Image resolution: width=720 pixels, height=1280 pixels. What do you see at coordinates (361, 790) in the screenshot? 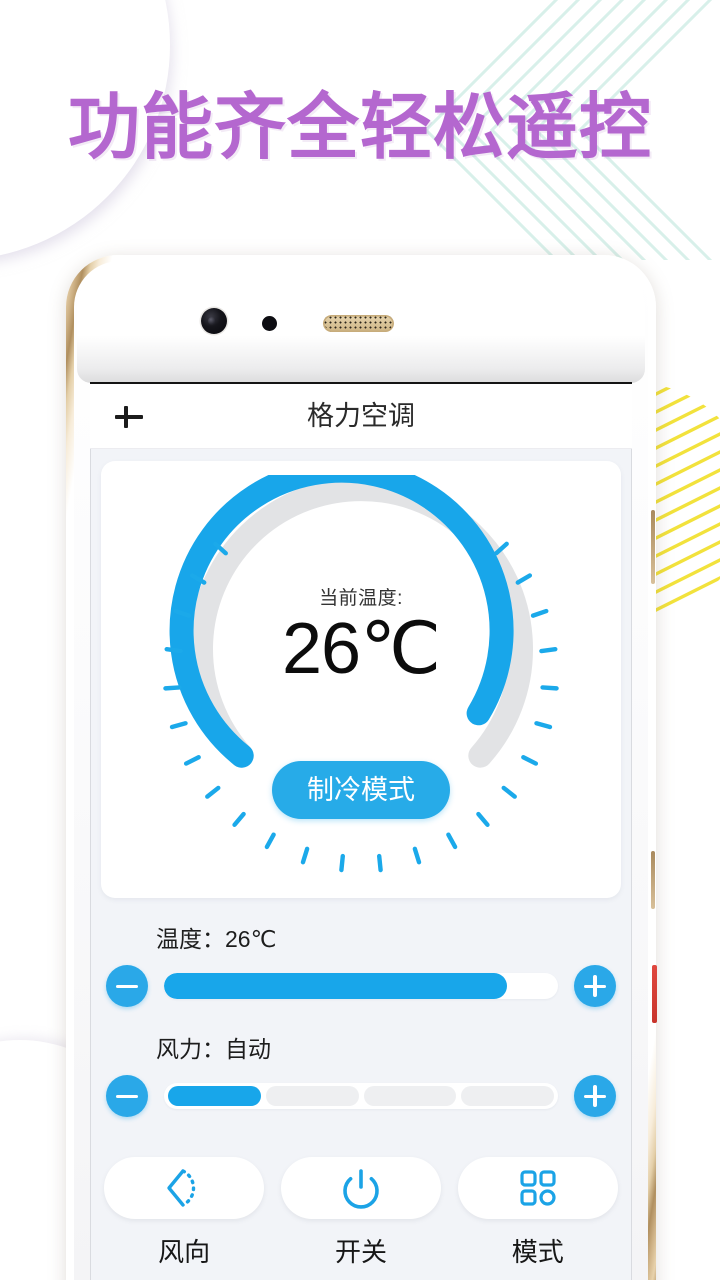
I see `current-mode-button: 制冷模式` at bounding box center [361, 790].